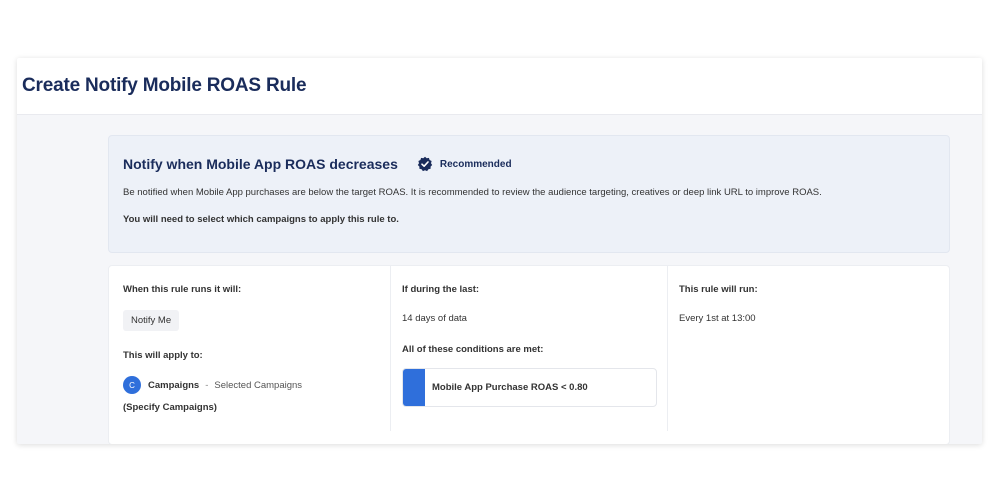  I want to click on page-title: Create Notify Mobile ROAS Rule, so click(164, 85).